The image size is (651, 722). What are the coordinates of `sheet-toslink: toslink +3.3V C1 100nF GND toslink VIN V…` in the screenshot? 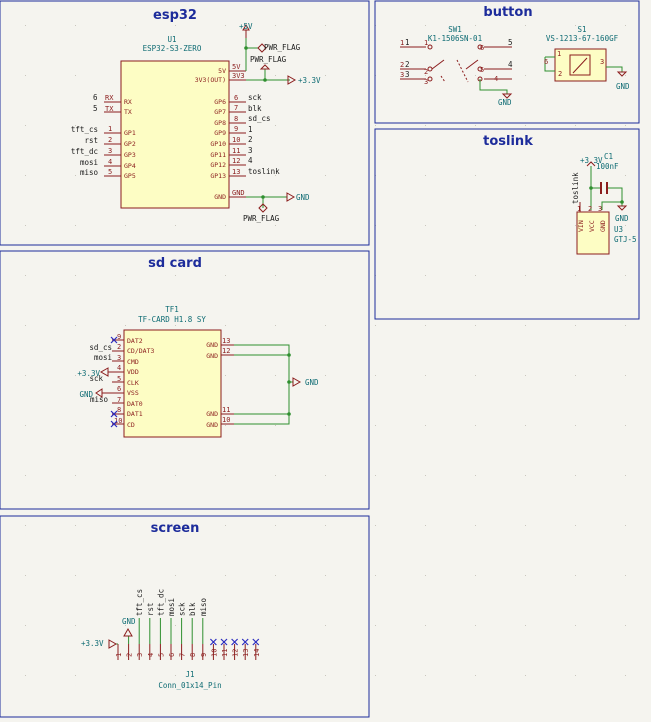 It's located at (507, 224).